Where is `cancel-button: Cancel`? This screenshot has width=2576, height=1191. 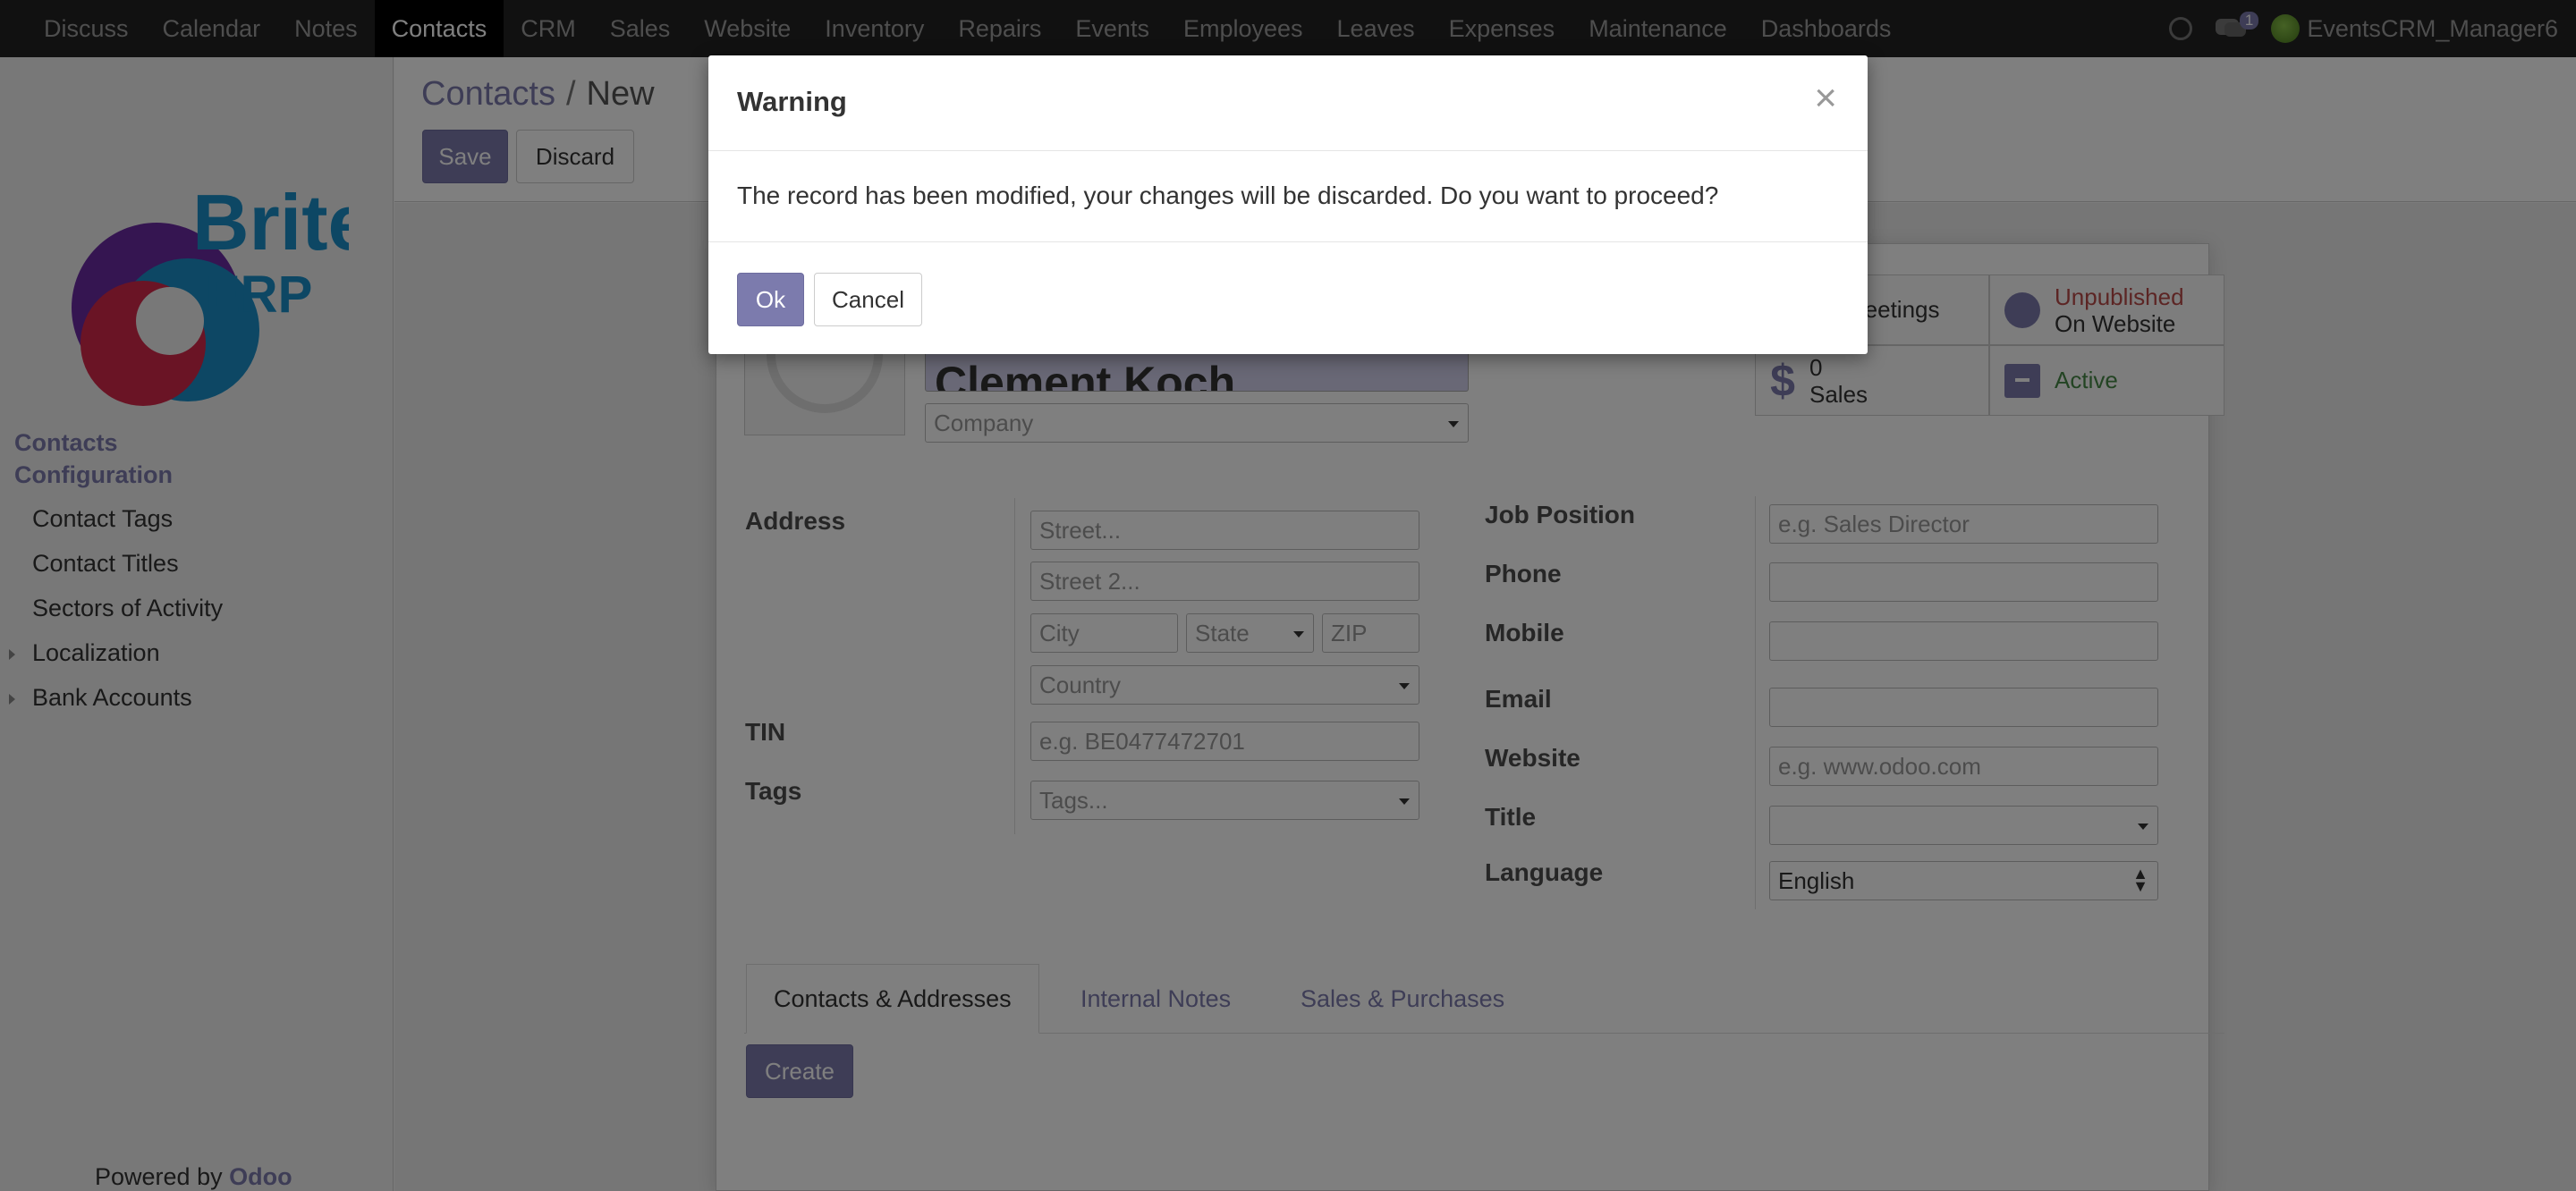
cancel-button: Cancel is located at coordinates (868, 299).